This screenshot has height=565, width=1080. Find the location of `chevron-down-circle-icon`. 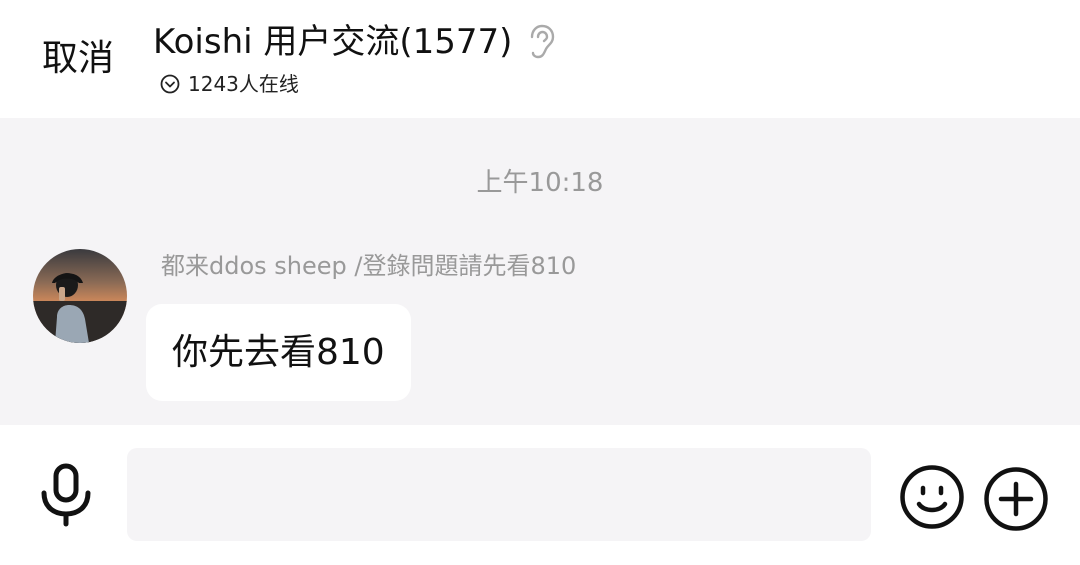

chevron-down-circle-icon is located at coordinates (170, 84).